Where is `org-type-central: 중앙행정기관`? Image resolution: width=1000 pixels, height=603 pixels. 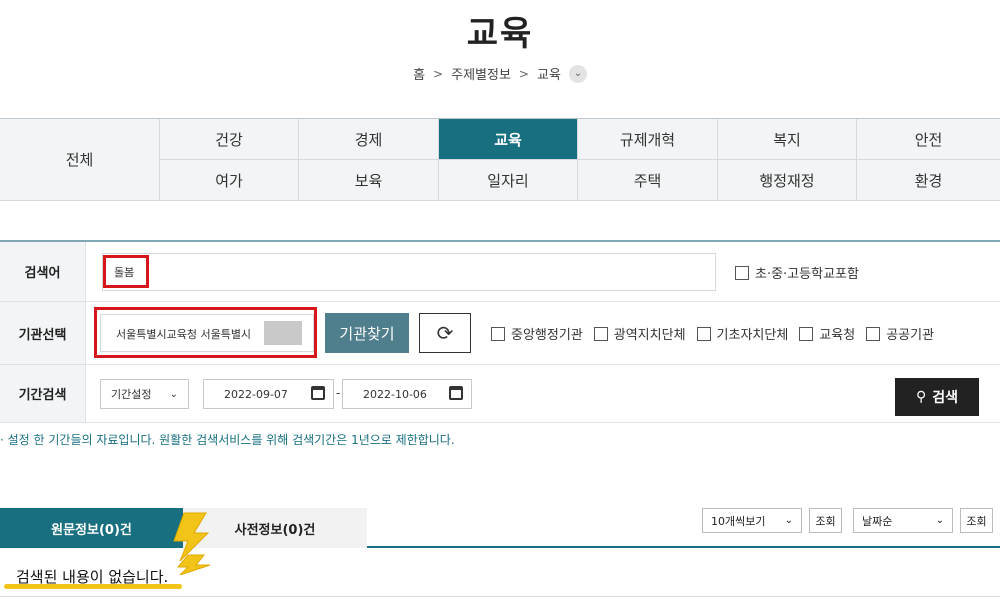
org-type-central: 중앙행정기관 is located at coordinates (537, 333).